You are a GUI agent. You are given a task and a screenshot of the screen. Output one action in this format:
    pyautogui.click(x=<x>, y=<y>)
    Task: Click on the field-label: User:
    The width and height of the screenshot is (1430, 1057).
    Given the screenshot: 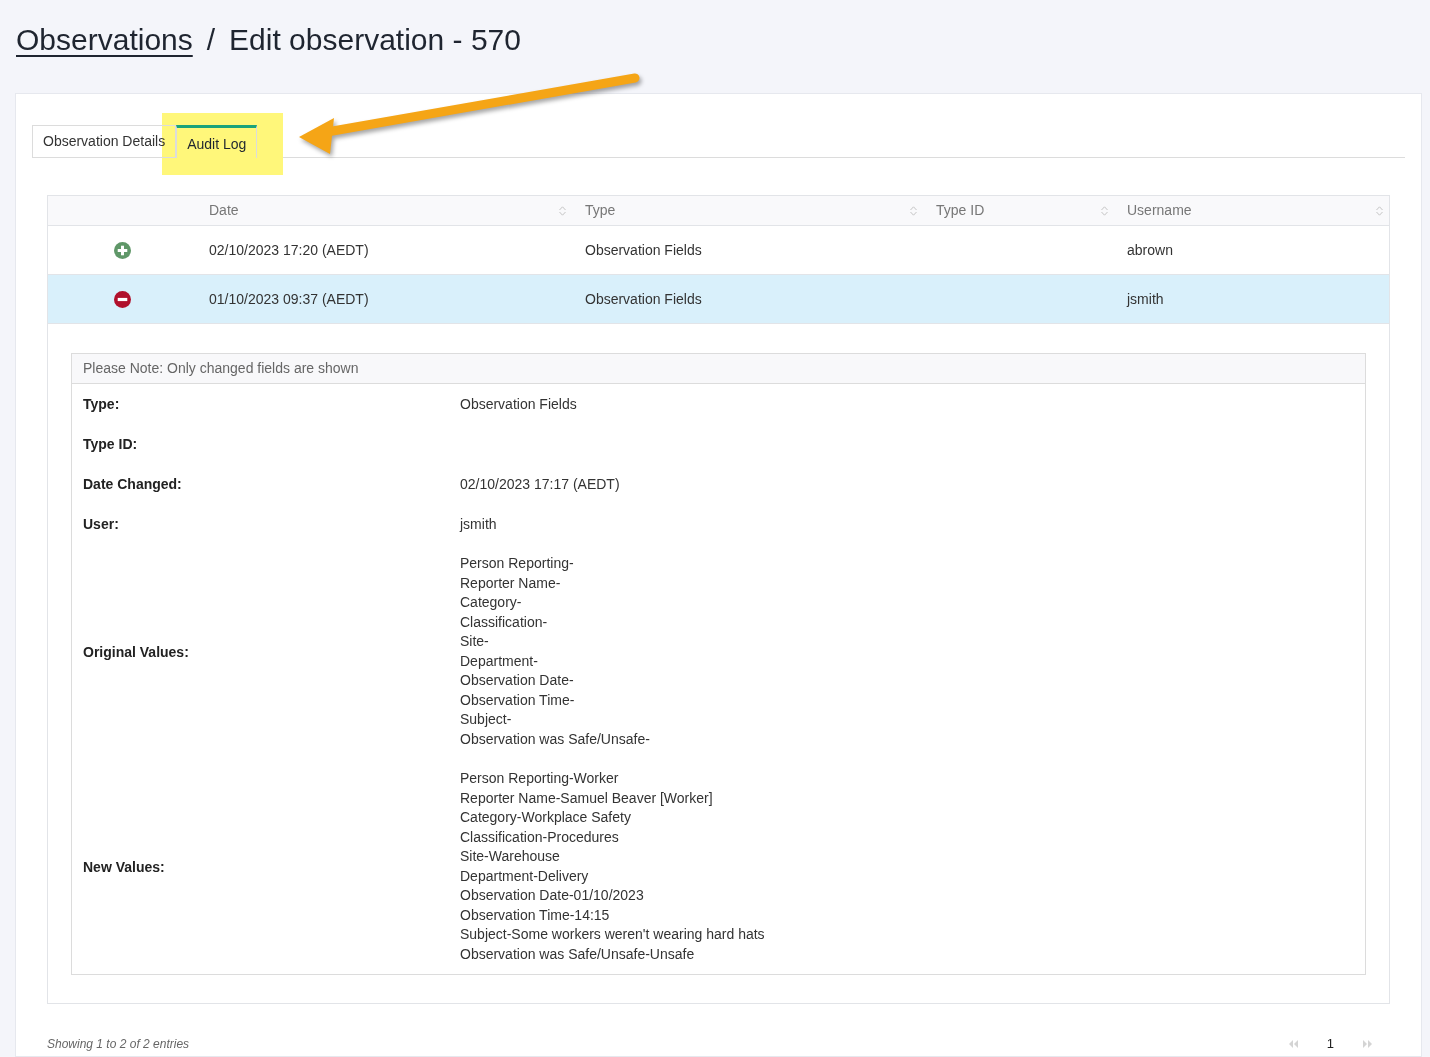 What is the action you would take?
    pyautogui.click(x=101, y=524)
    